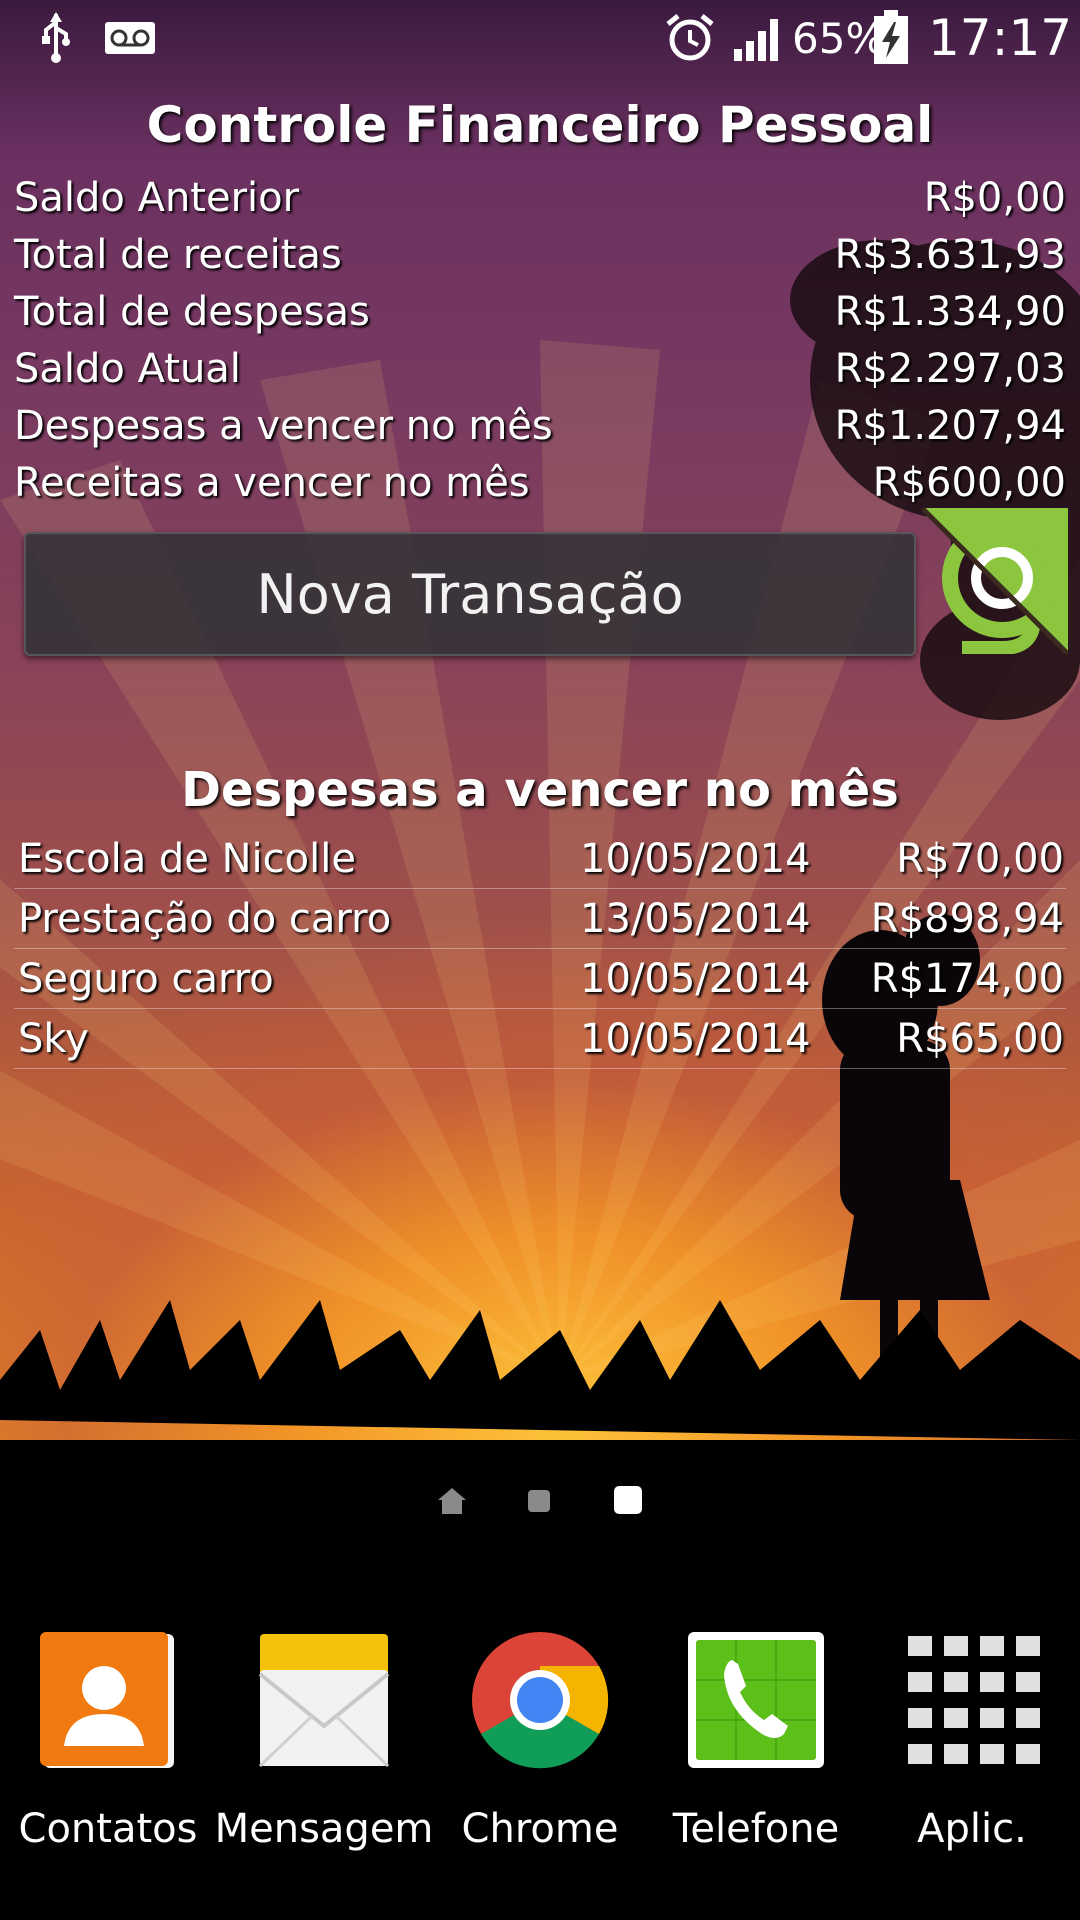  Describe the element at coordinates (540, 255) in the screenshot. I see `summary-row-total-receitas: Total de receitas R$3.631,93` at that location.